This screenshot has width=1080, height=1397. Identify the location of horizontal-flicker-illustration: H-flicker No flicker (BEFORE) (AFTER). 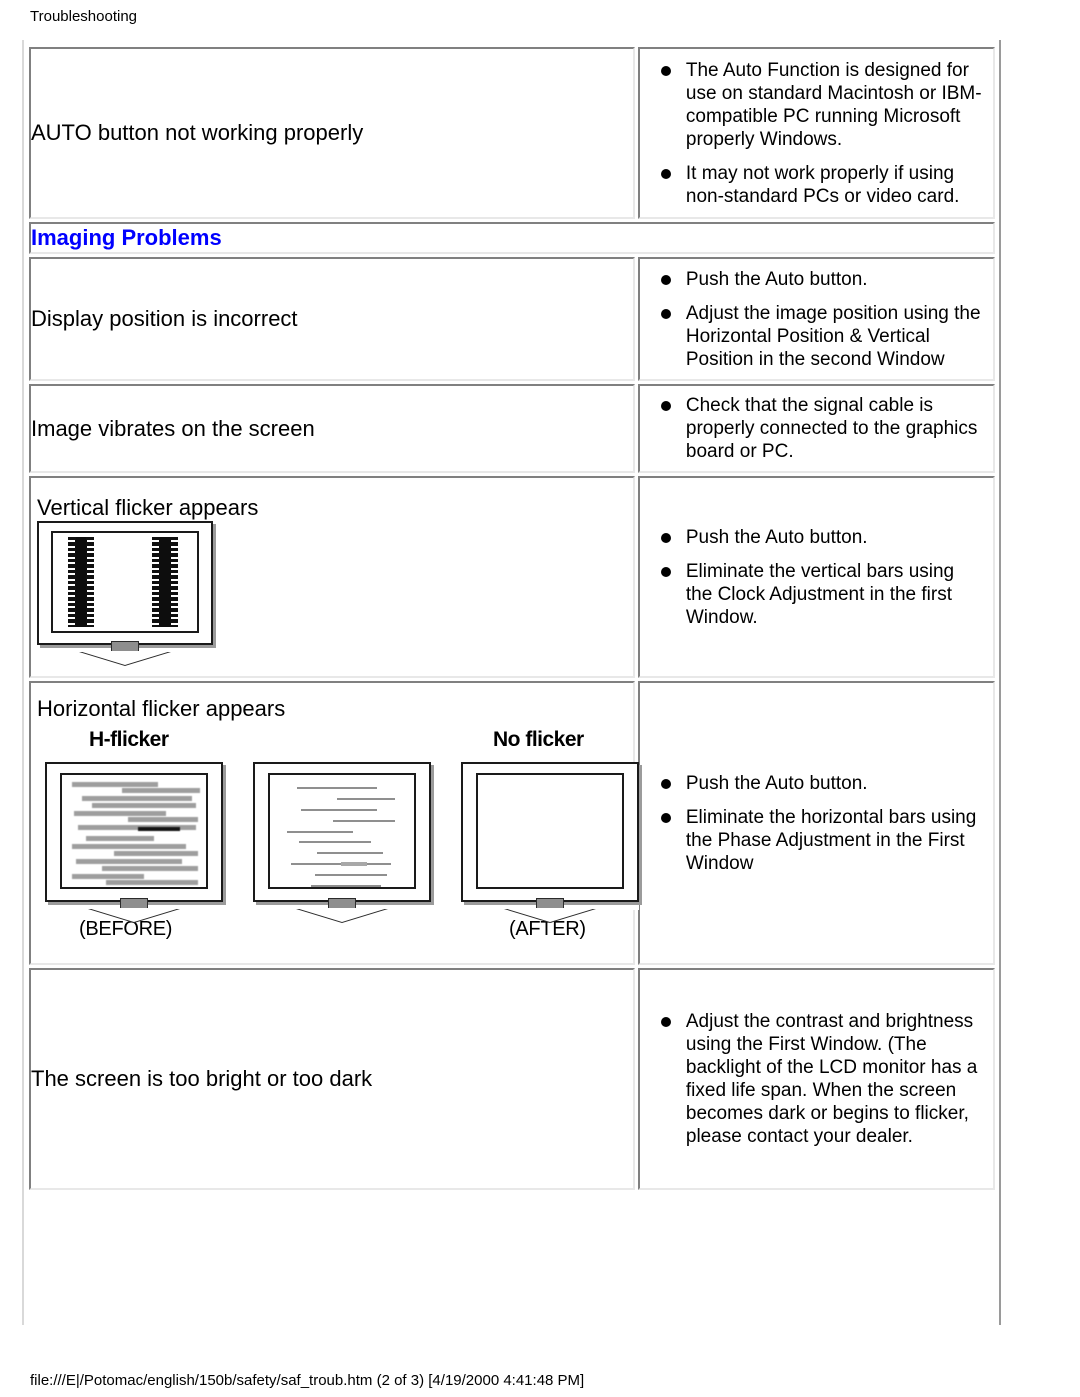
(335, 838).